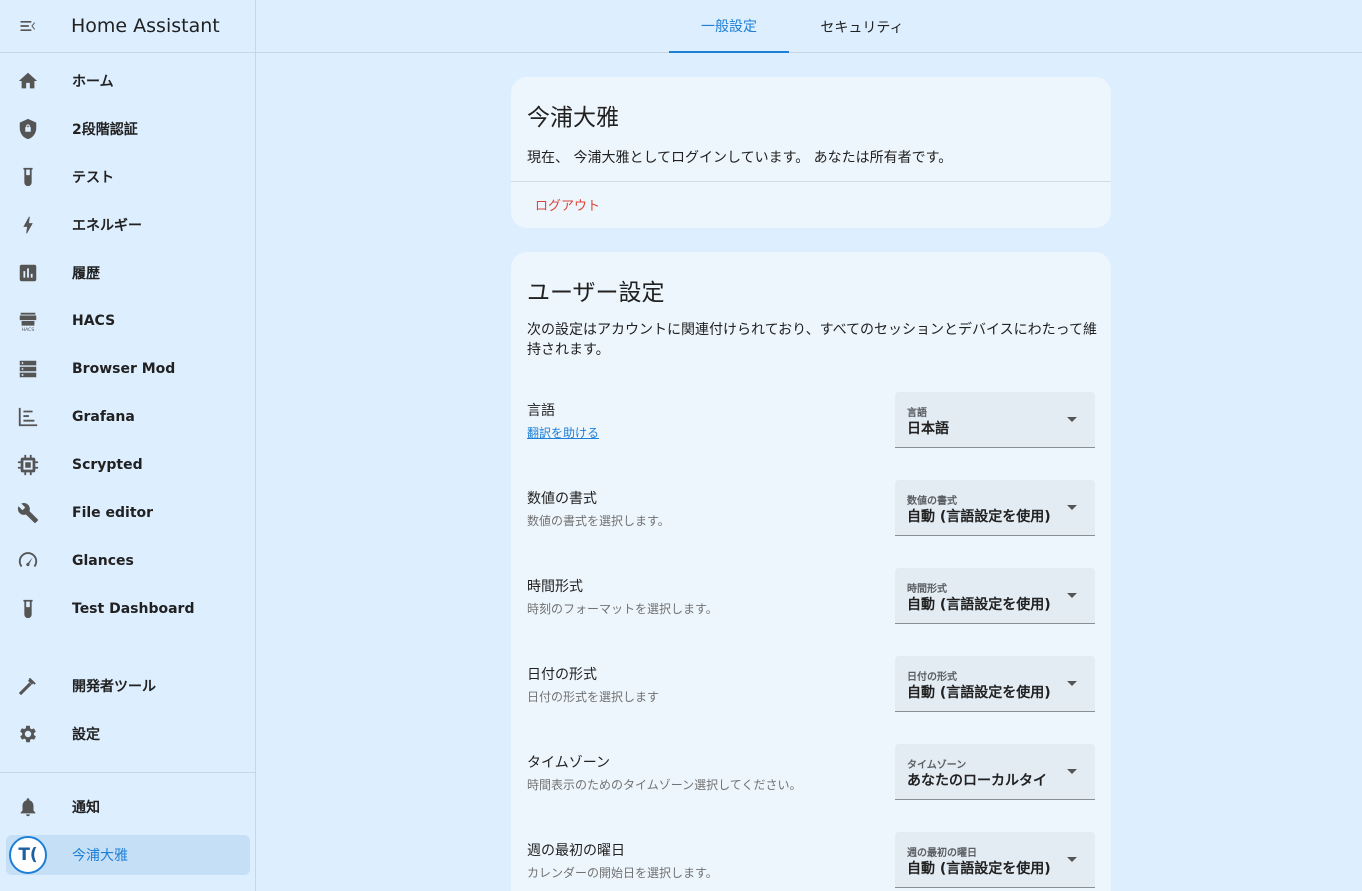  I want to click on sidebar-header: Home Assistant, so click(127, 26).